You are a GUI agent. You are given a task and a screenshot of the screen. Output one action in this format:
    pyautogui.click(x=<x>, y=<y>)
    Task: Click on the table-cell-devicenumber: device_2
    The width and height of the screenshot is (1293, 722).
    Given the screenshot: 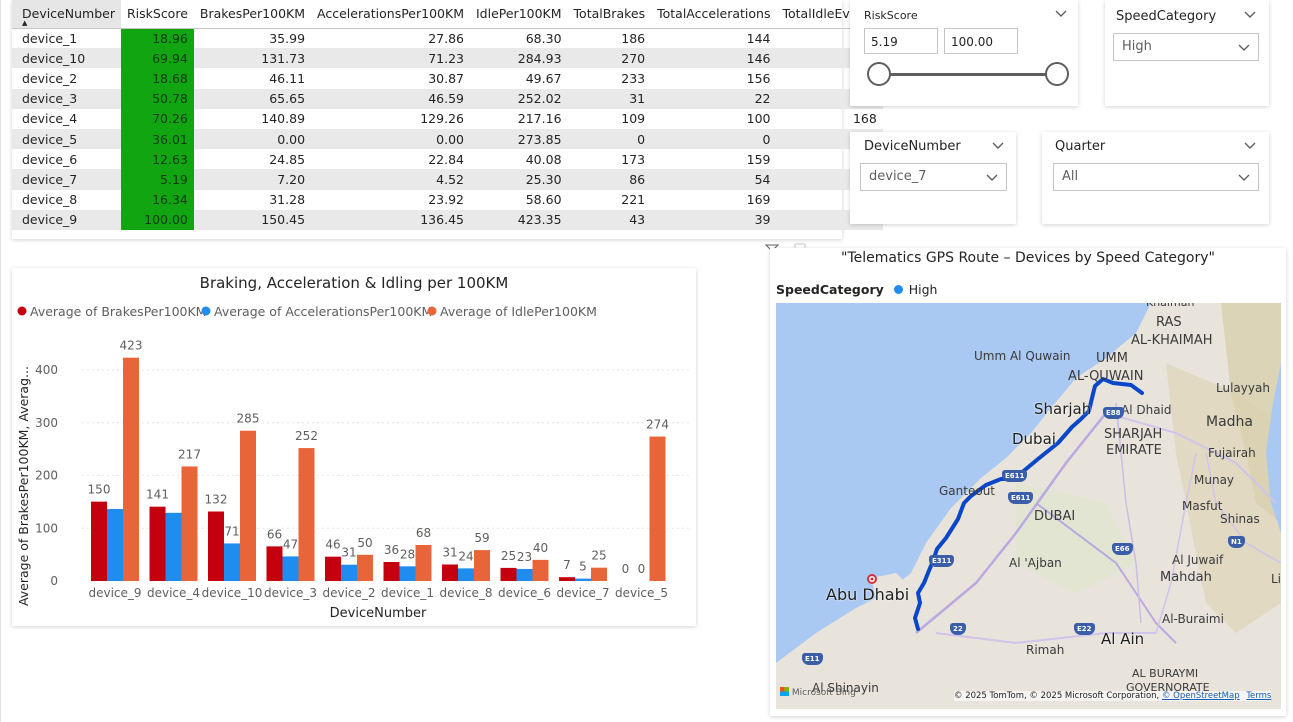 What is the action you would take?
    pyautogui.click(x=50, y=78)
    